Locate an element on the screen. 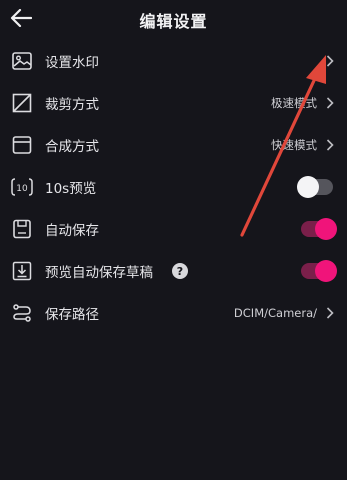 This screenshot has height=480, width=347. setting-preview-autosave-draft-label: 预览自动保存草稿 is located at coordinates (99, 273).